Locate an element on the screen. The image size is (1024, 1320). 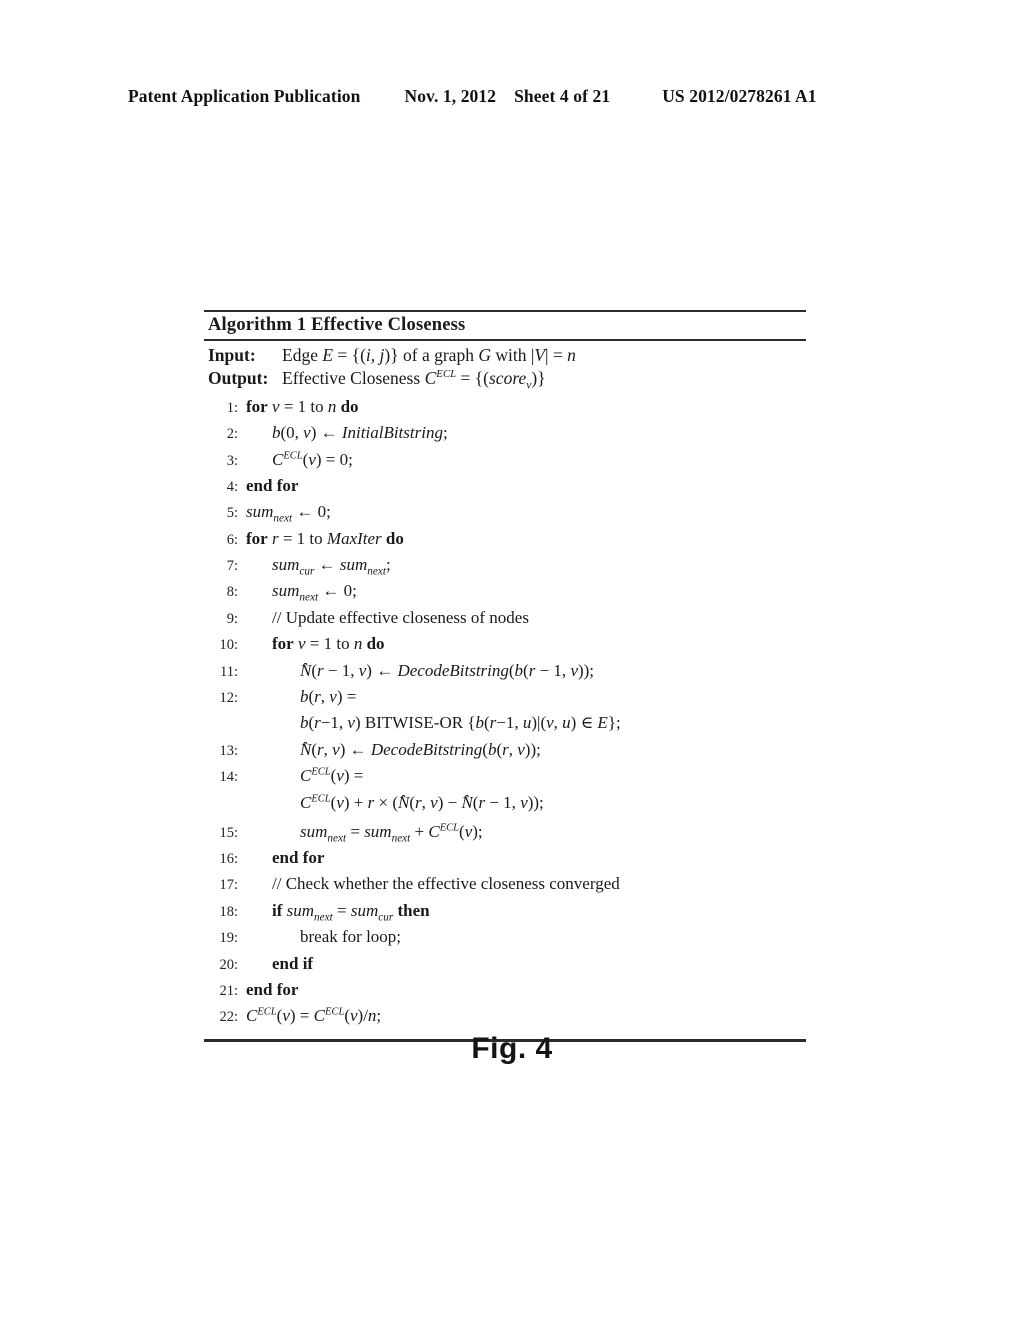
algorithm-step-3: 3 CECL(v) = 0; is located at coordinates (505, 463).